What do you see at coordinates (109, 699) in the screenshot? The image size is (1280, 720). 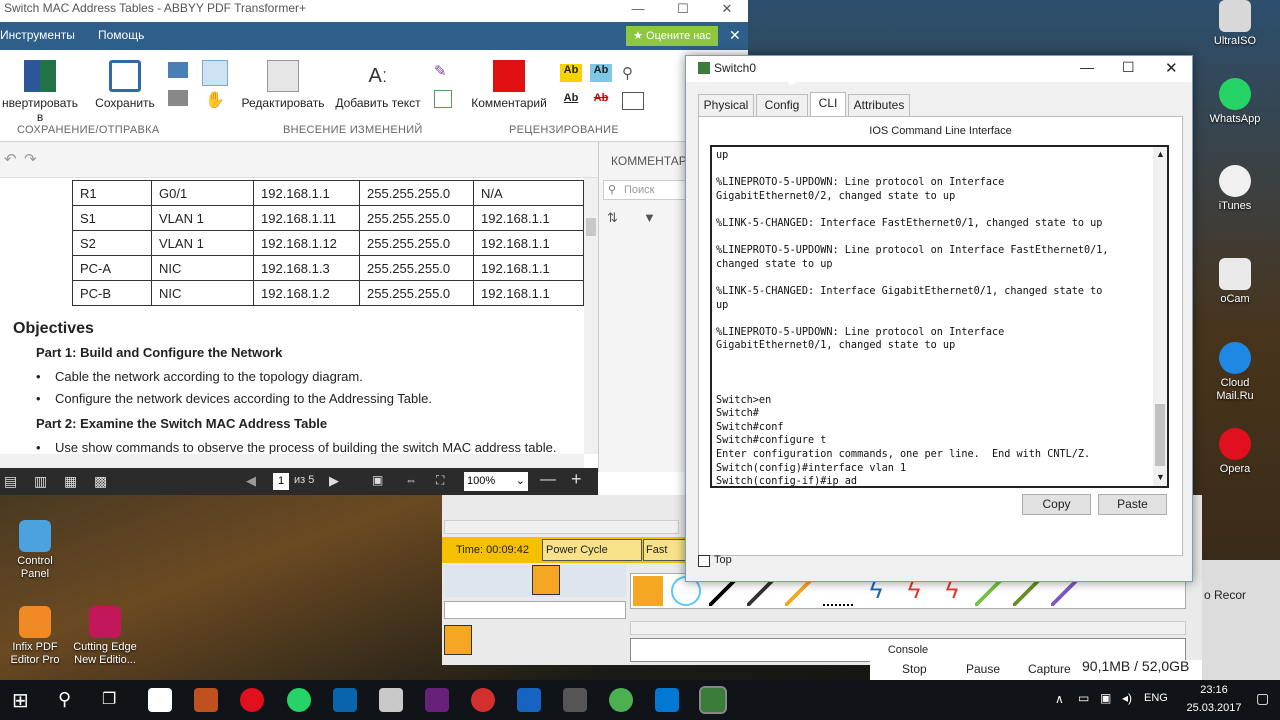 I see `task-view-icon: ❐` at bounding box center [109, 699].